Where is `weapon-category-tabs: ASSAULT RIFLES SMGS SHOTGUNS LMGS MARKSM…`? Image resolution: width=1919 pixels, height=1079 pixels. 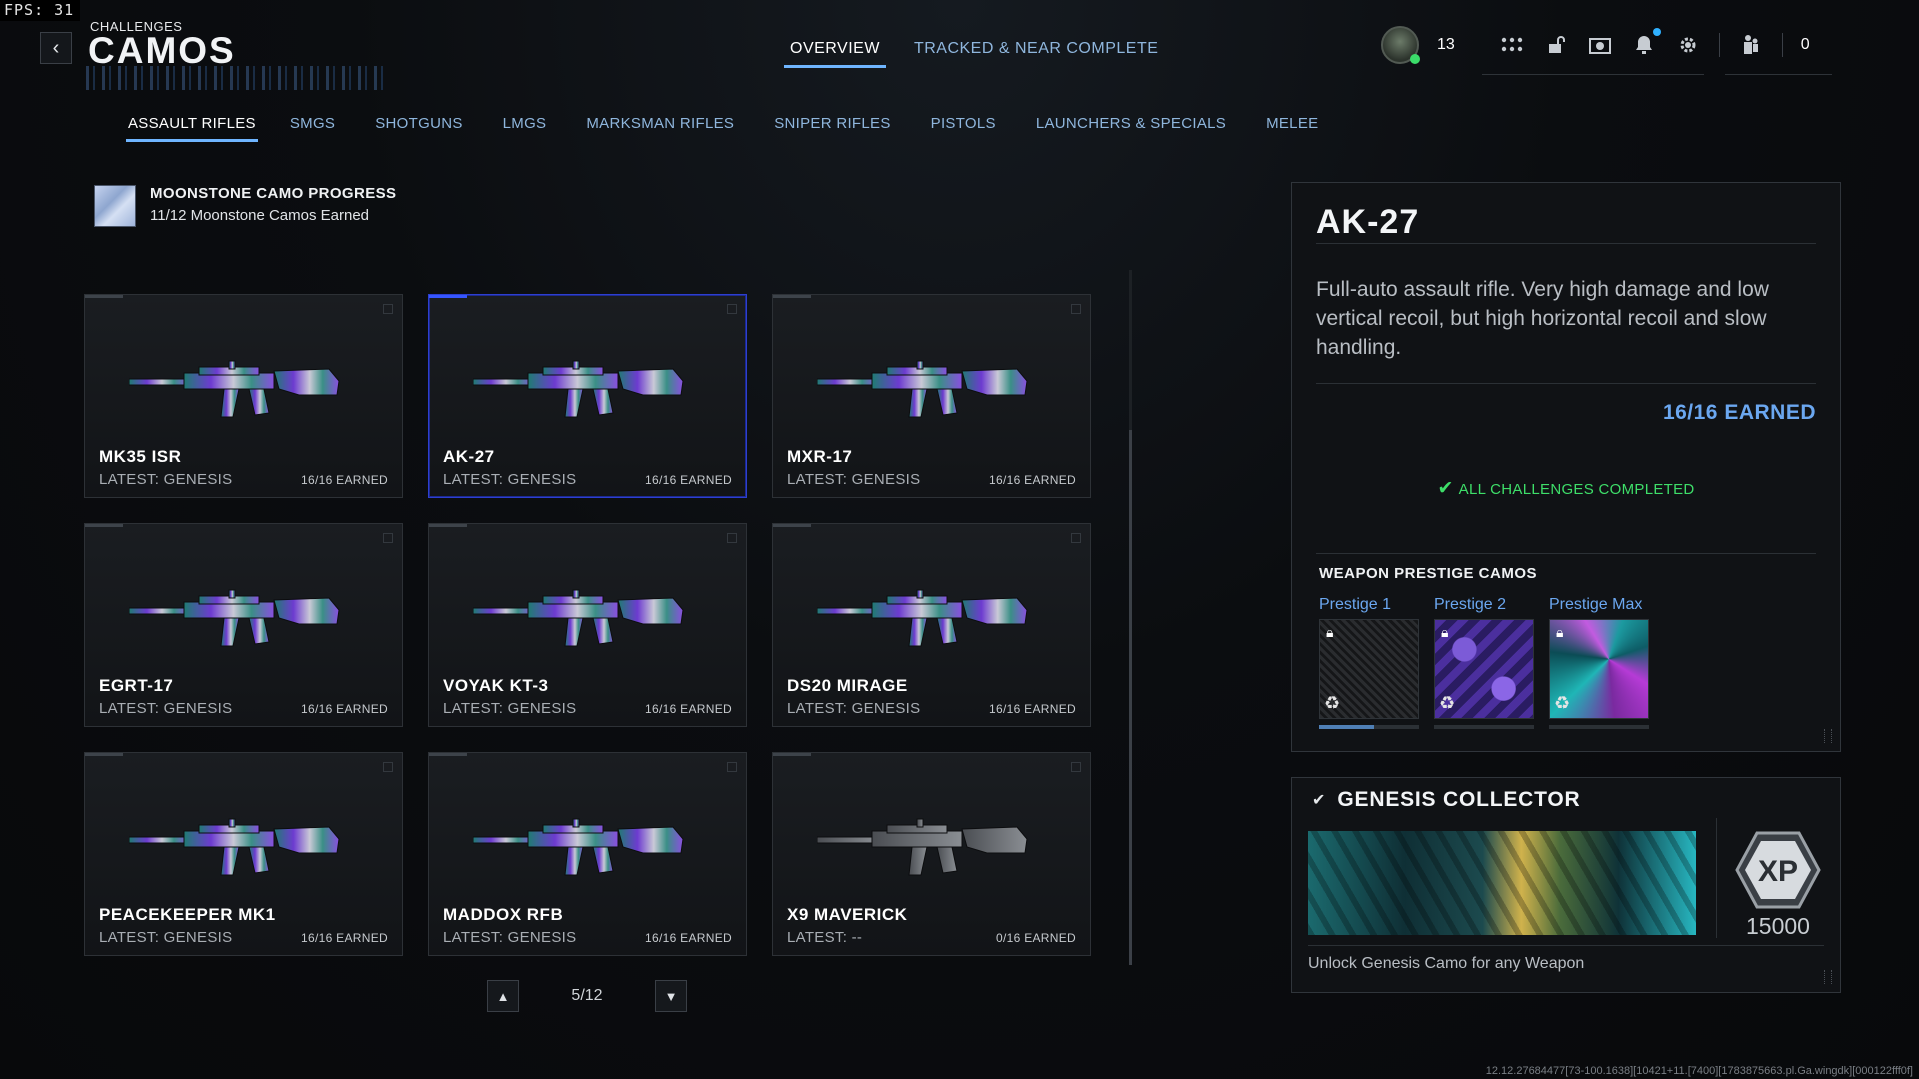
weapon-category-tabs: ASSAULT RIFLES SMGS SHOTGUNS LMGS MARKSM… is located at coordinates (722, 128).